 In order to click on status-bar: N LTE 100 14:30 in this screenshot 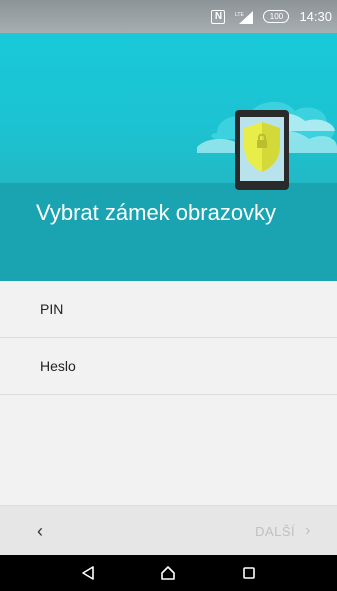, I will do `click(168, 16)`.